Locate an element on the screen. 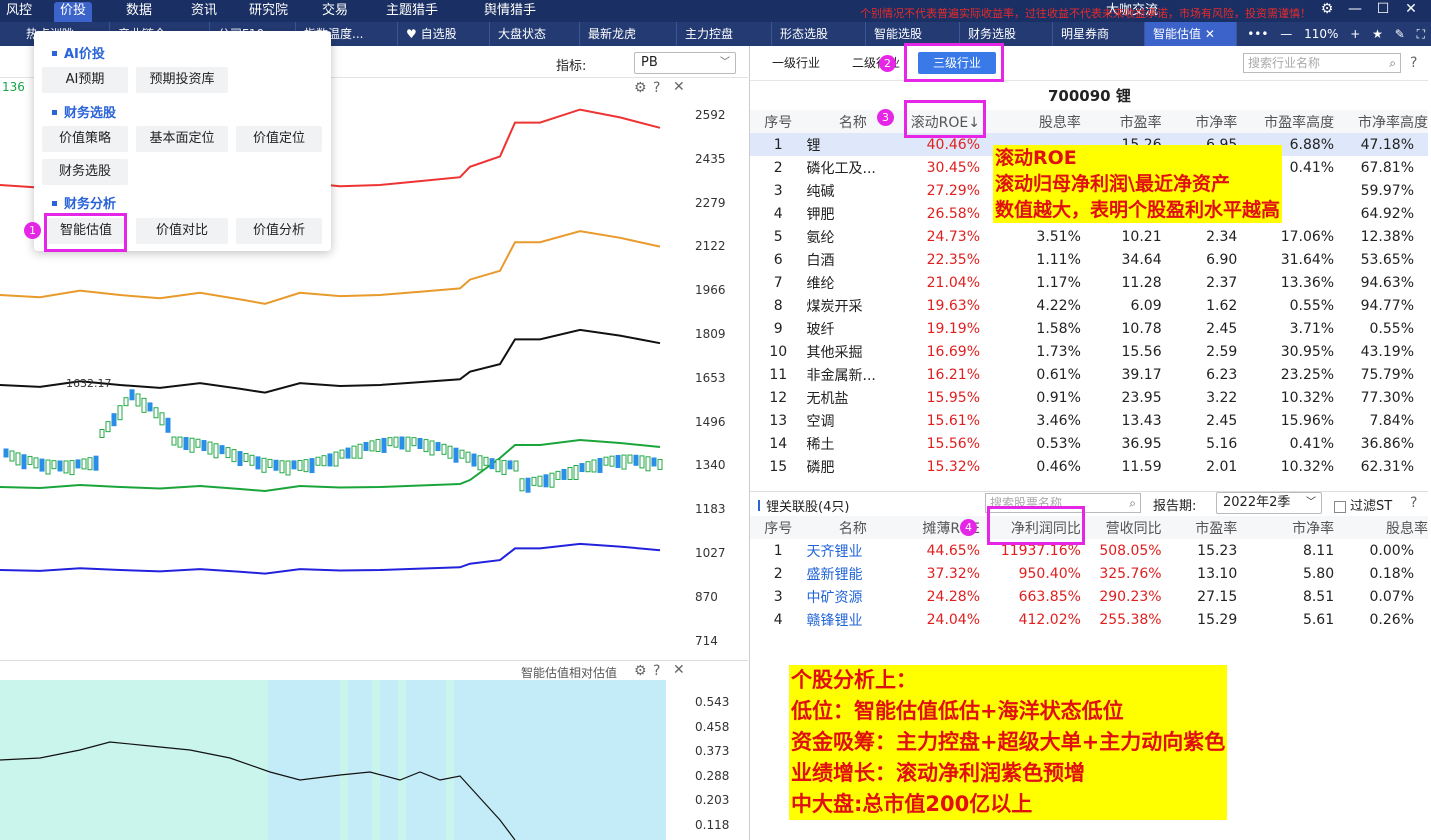  table-row: 6 白酒 22.35% 1.11% 34.64 6.90 31.64% 53.65% is located at coordinates (1089, 259).